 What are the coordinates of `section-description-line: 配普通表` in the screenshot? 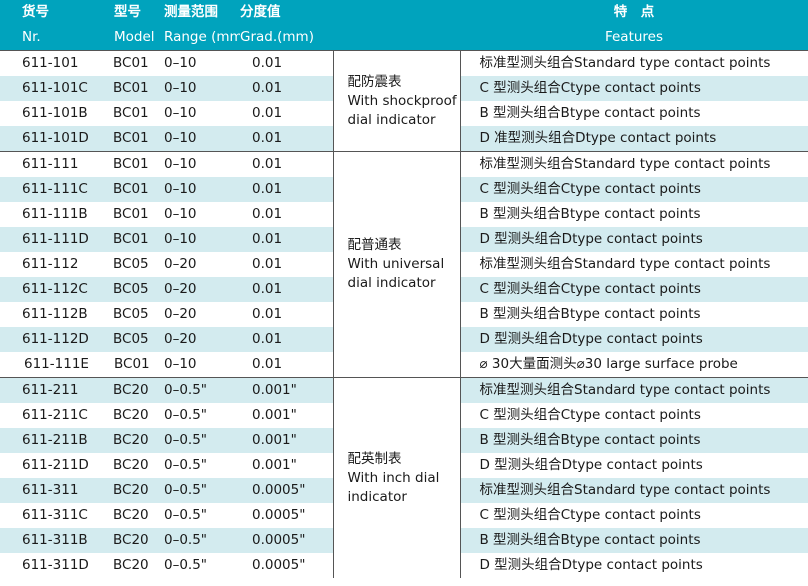 It's located at (374, 245).